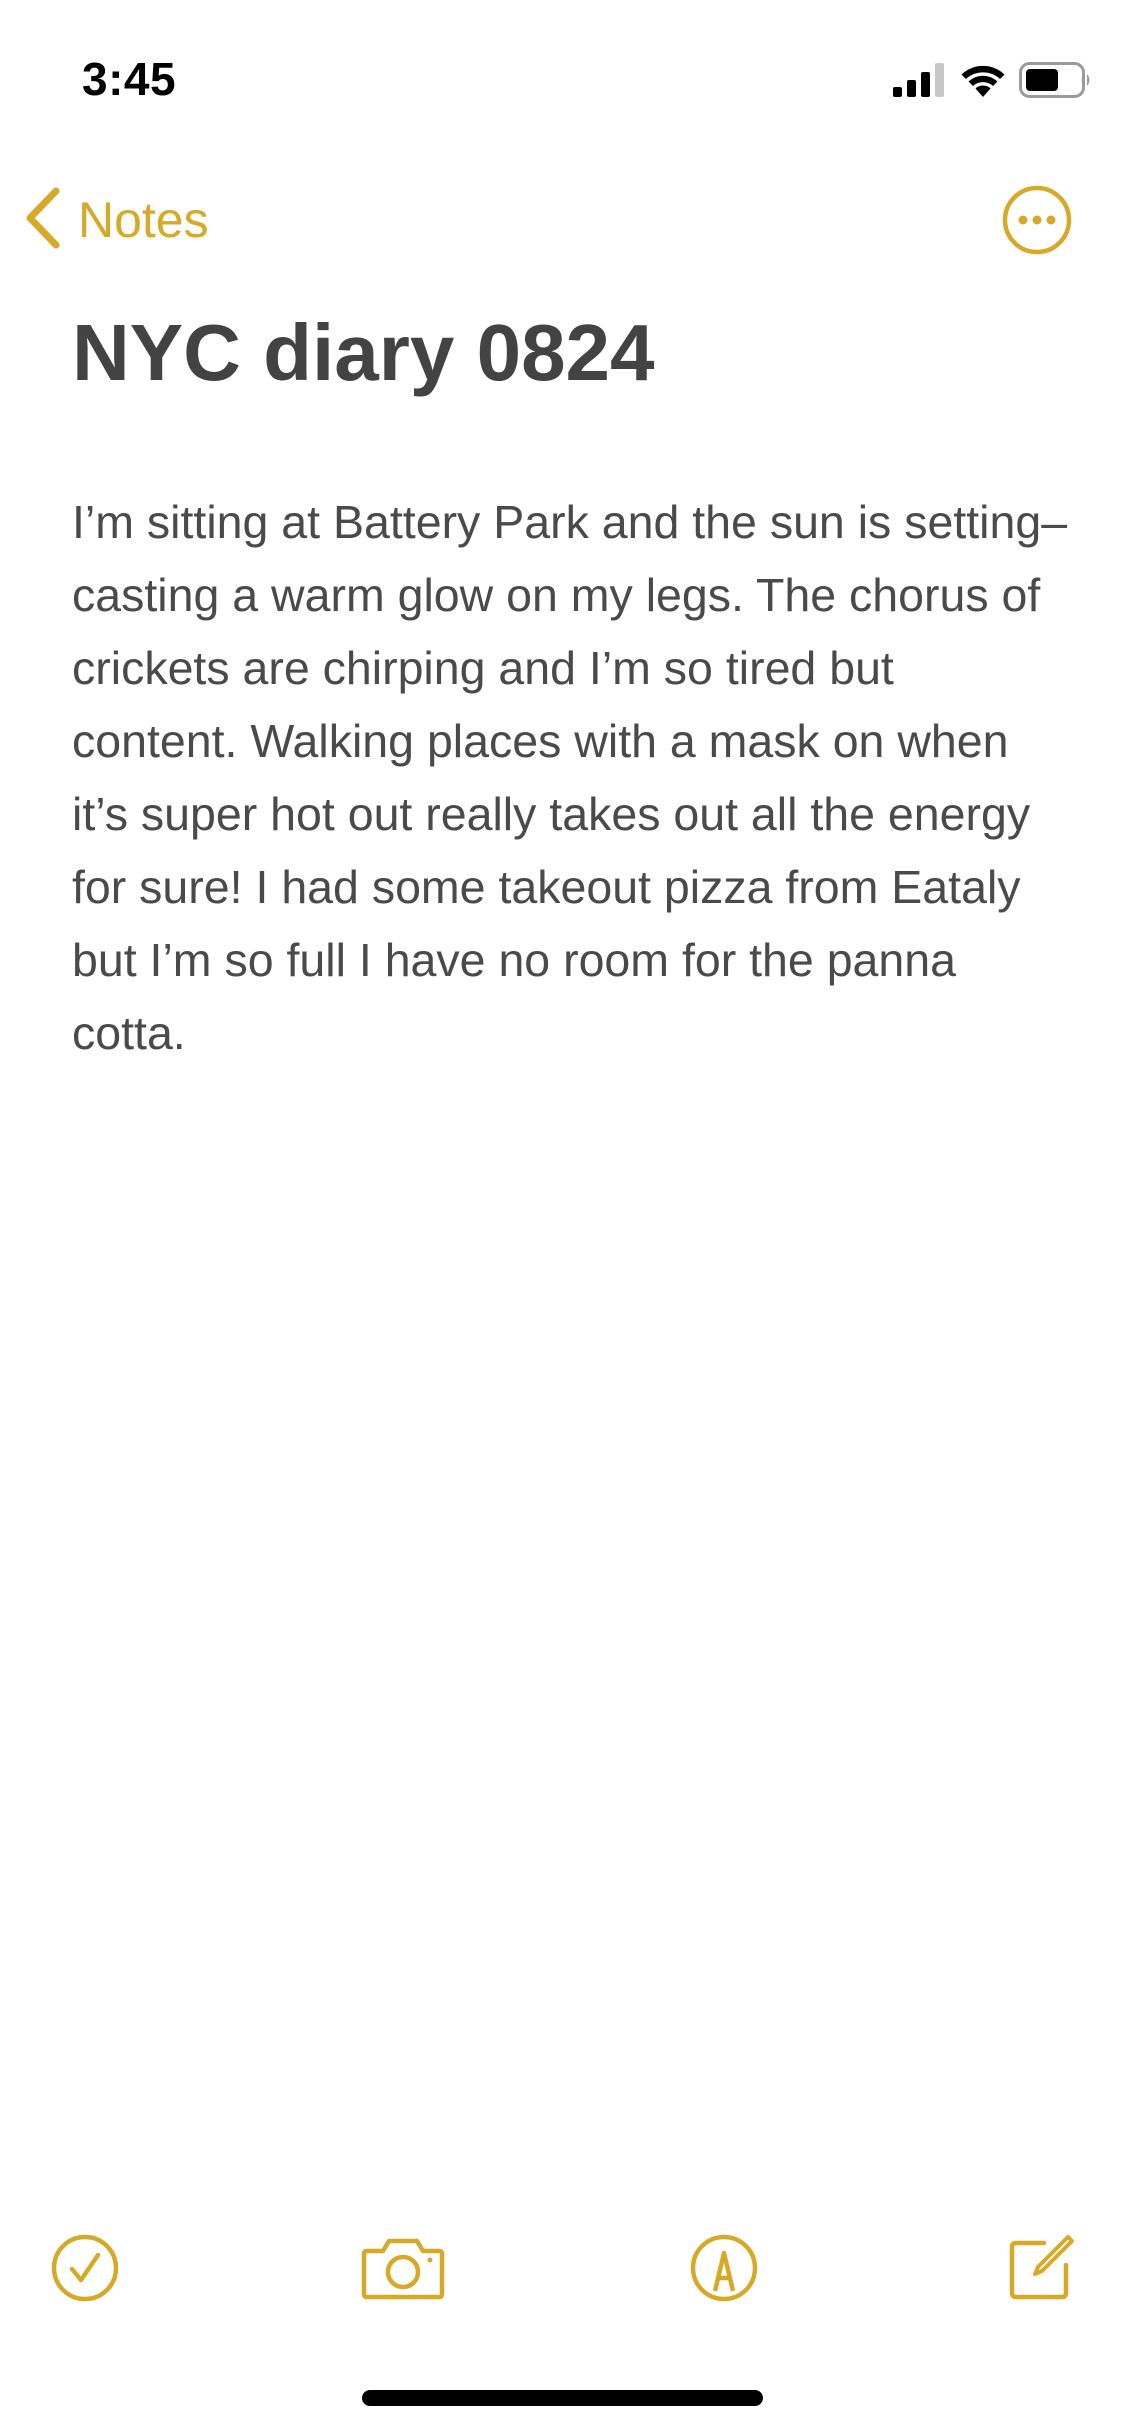 The height and width of the screenshot is (2436, 1125). Describe the element at coordinates (129, 79) in the screenshot. I see `status-time: 3:45` at that location.